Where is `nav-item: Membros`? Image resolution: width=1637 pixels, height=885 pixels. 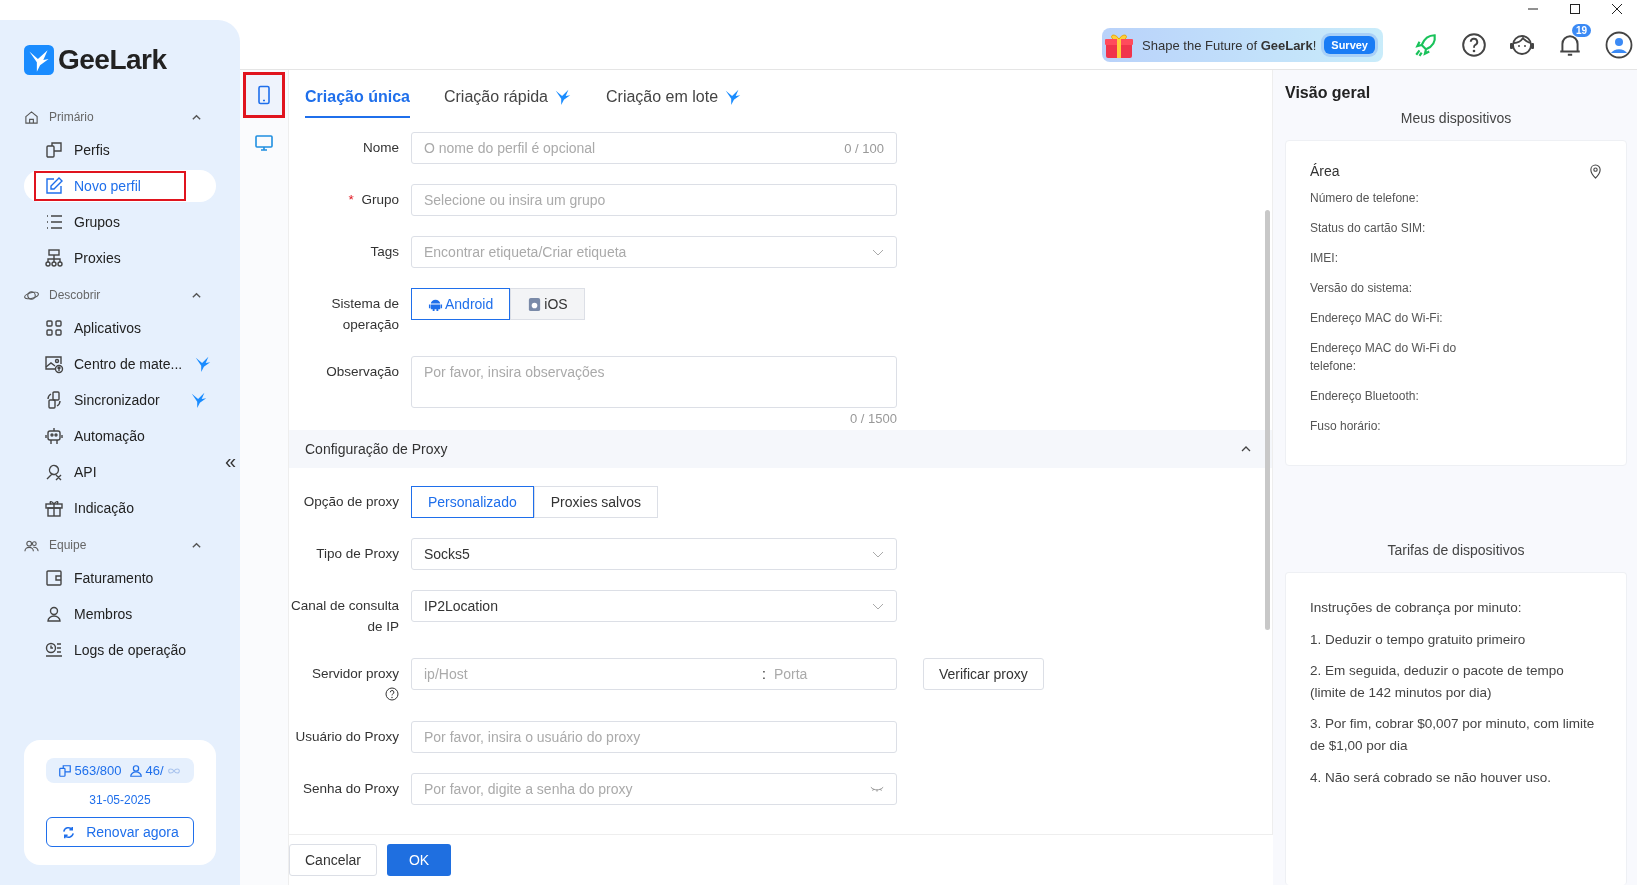
nav-item: Membros is located at coordinates (89, 614).